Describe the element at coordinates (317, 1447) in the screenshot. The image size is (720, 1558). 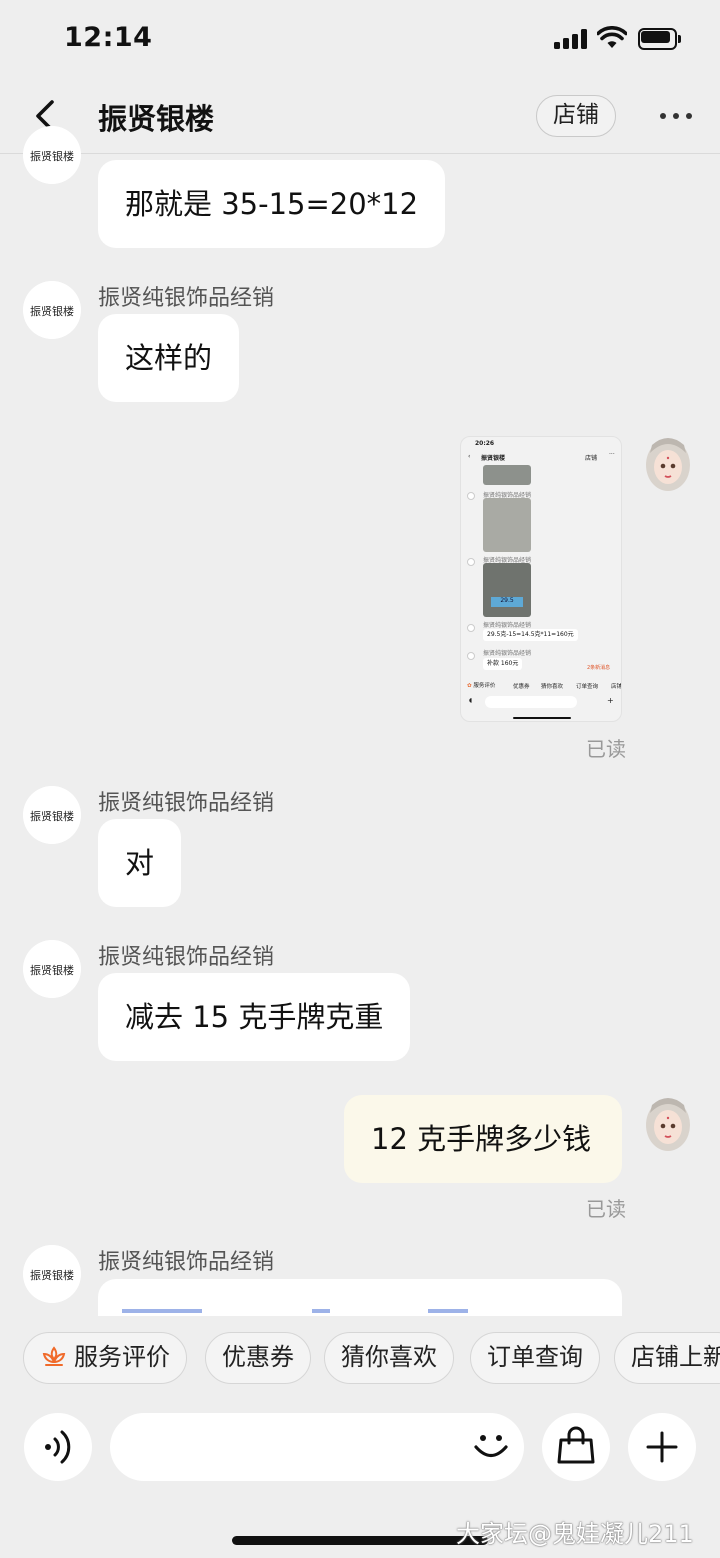
I see `message-input` at that location.